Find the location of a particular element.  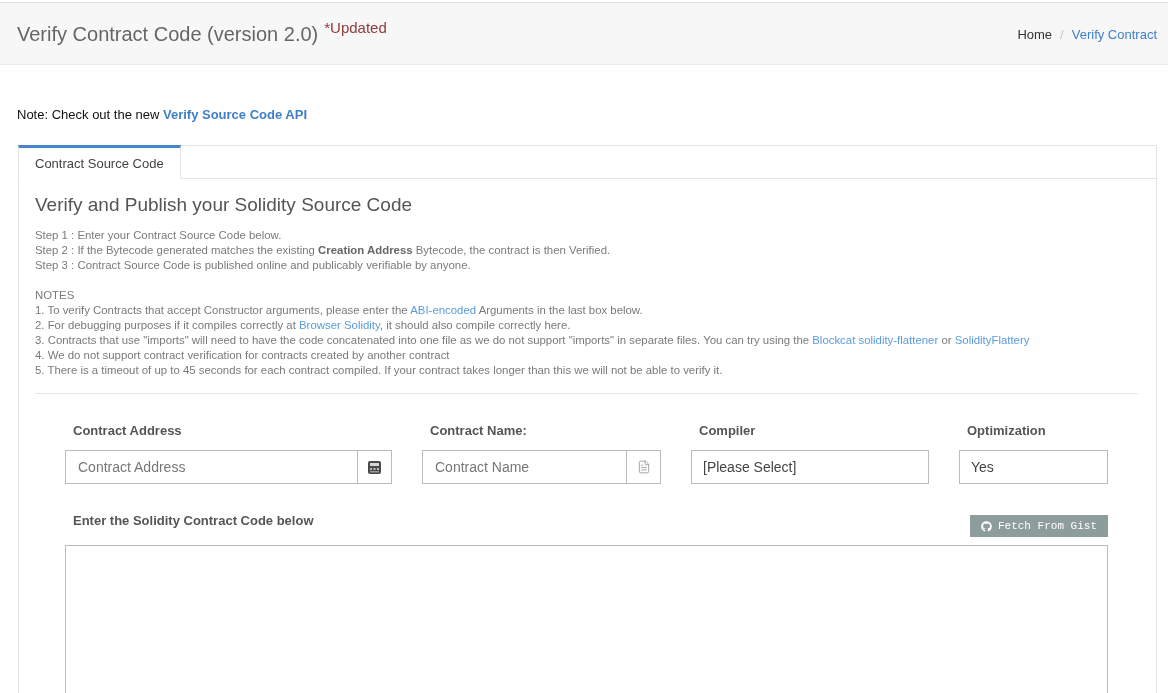

breadcrumb-link: Home is located at coordinates (1035, 34).